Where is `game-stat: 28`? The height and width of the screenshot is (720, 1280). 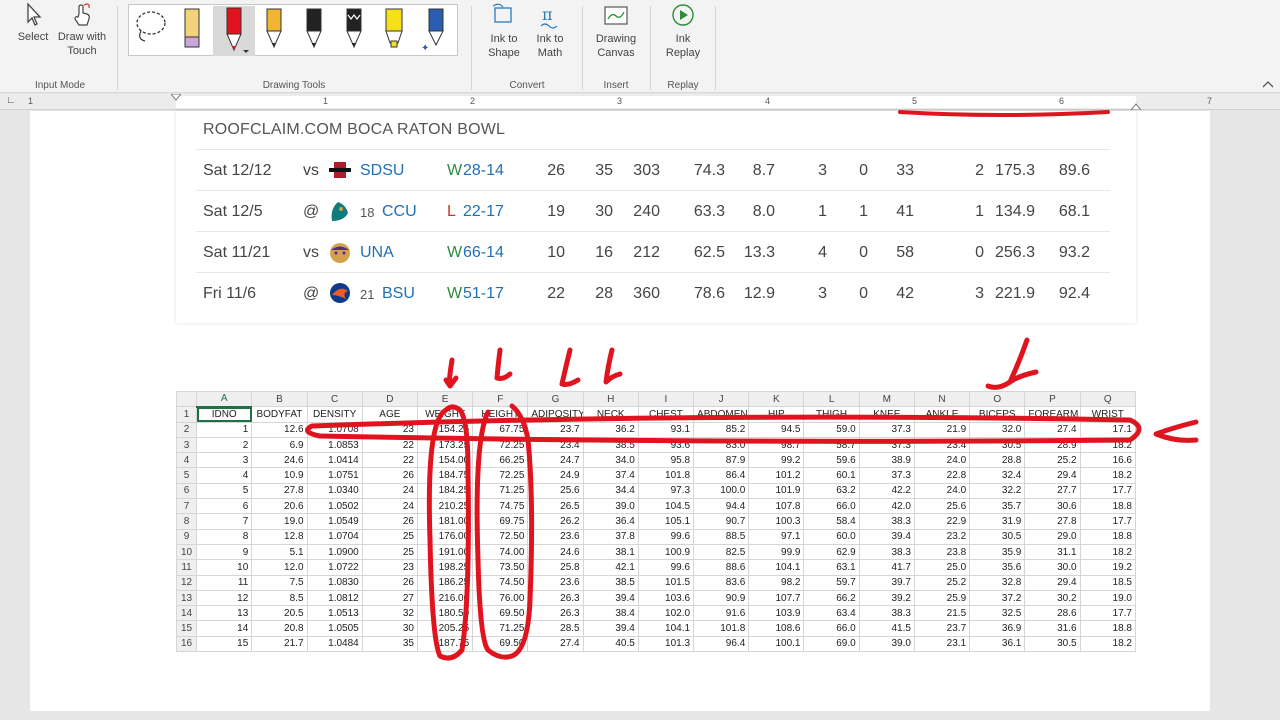
game-stat: 28 is located at coordinates (604, 293).